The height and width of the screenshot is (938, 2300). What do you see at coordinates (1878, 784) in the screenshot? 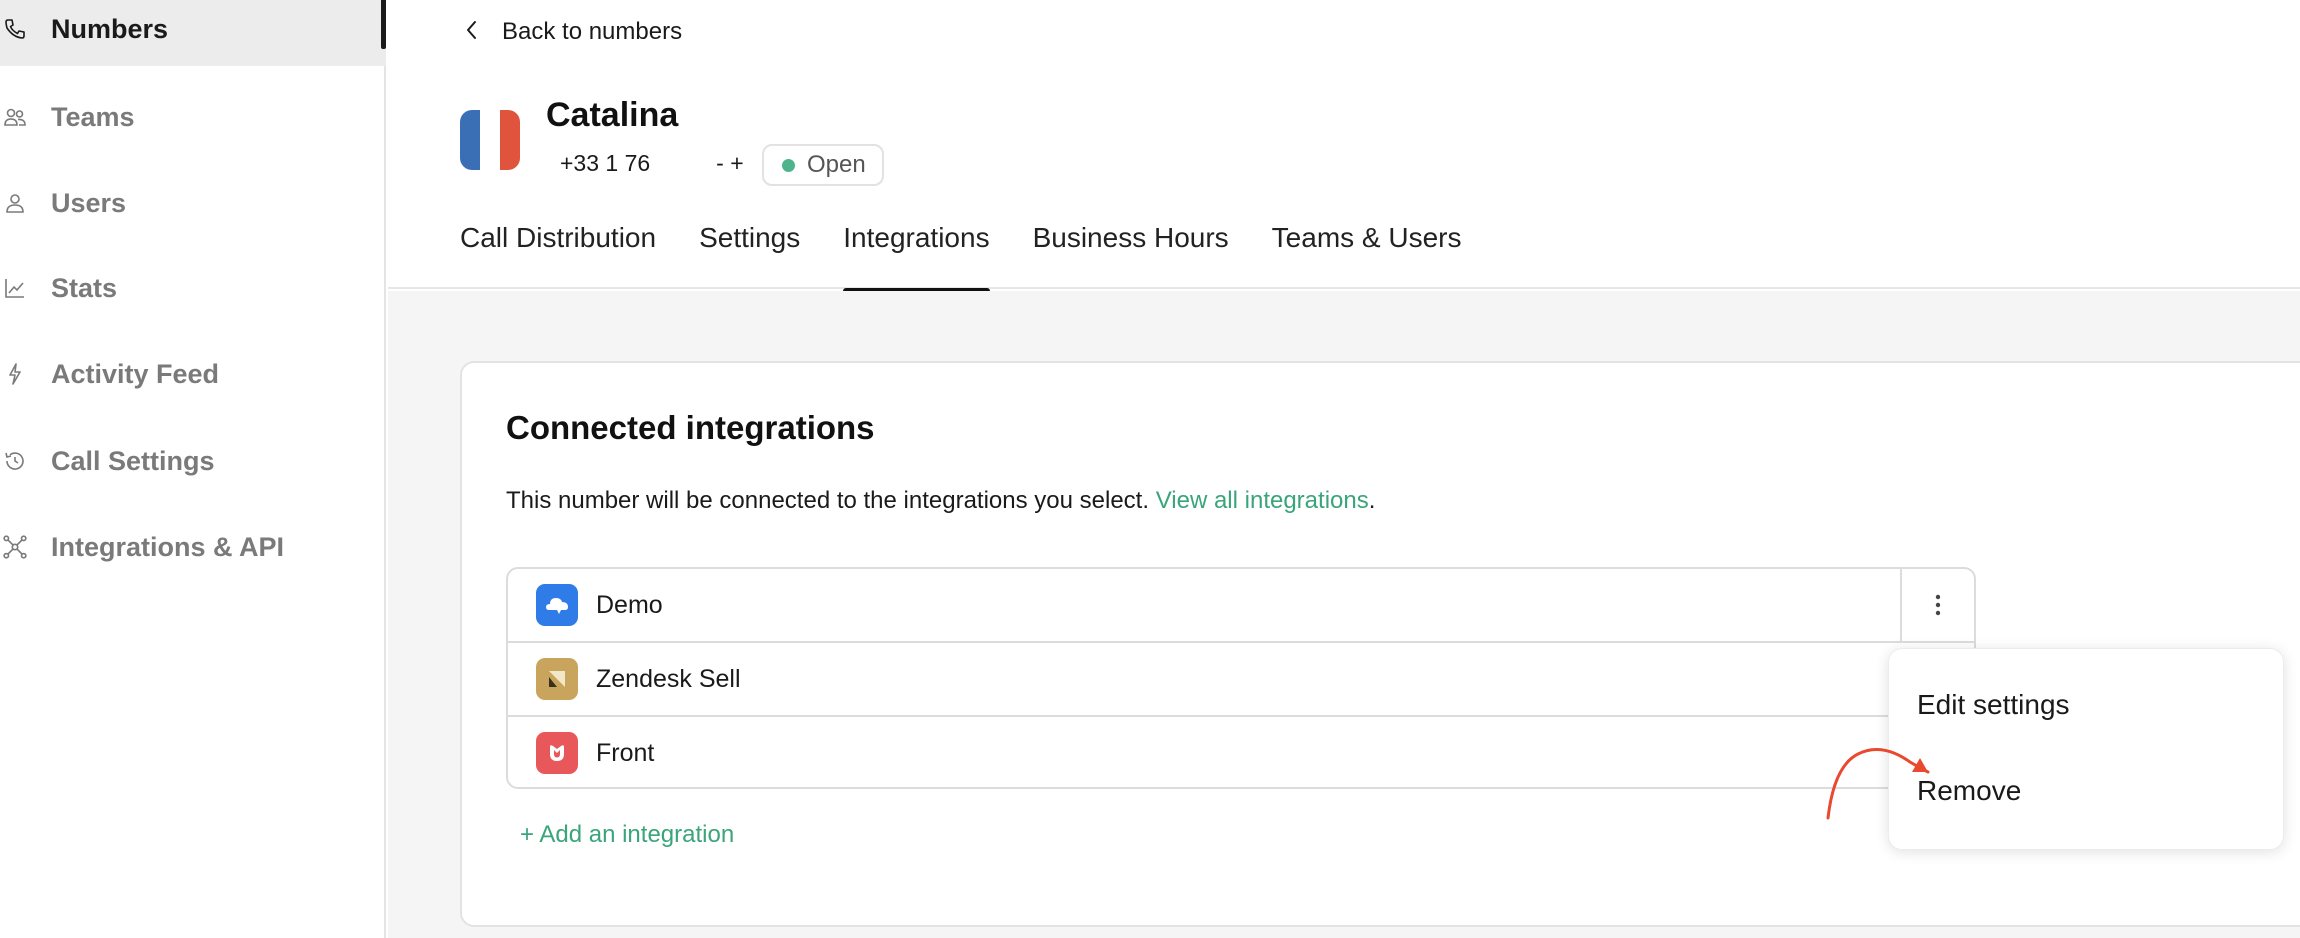
I see `annotation-arrow-icon` at bounding box center [1878, 784].